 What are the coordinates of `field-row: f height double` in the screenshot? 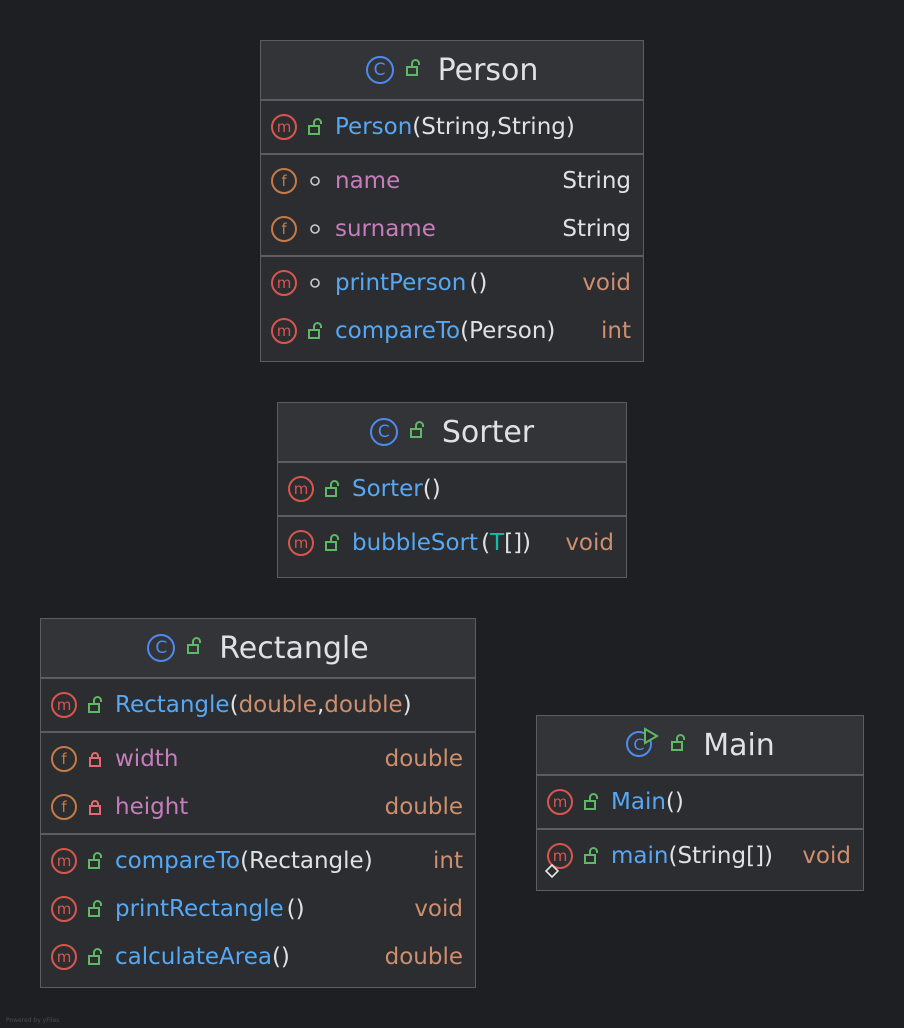 It's located at (258, 807).